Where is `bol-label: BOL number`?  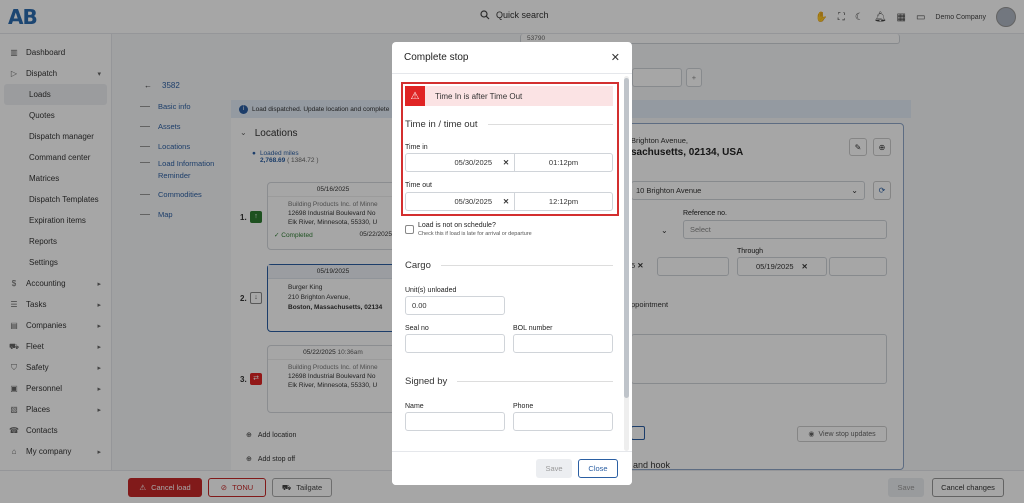
bol-label: BOL number is located at coordinates (533, 328).